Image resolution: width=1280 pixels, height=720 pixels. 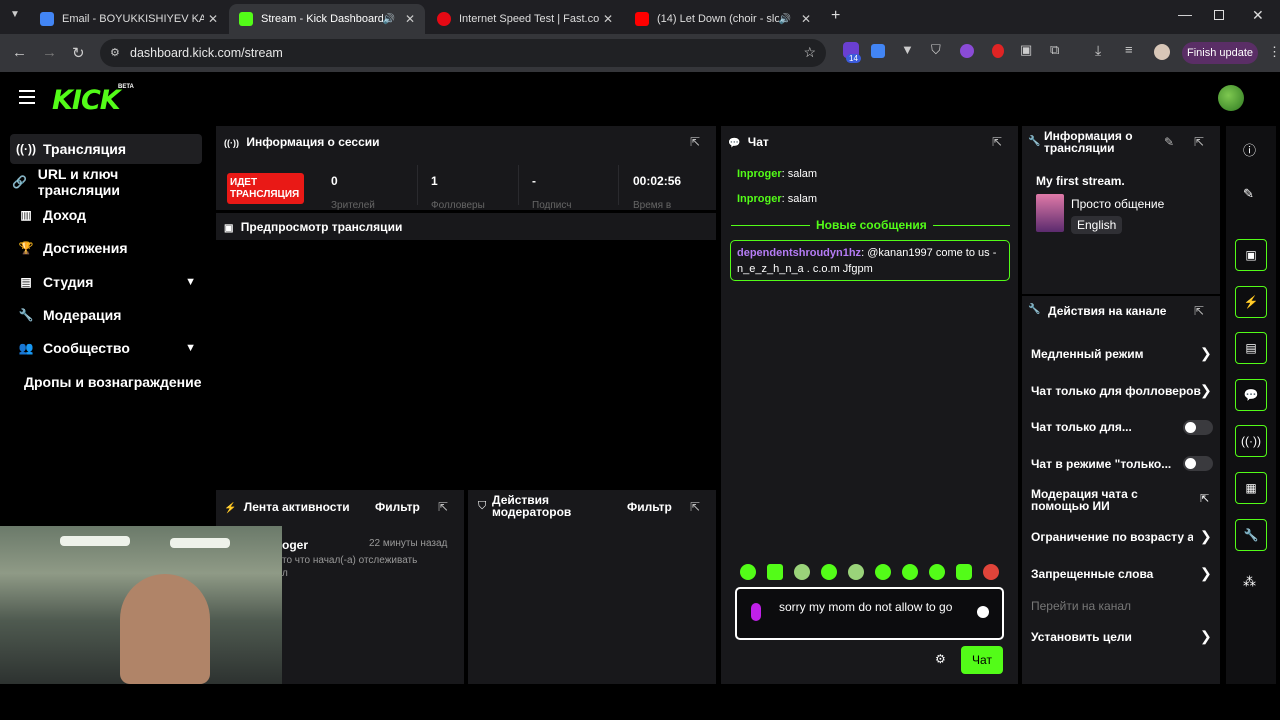 What do you see at coordinates (1249, 149) in the screenshot?
I see `info-icon: ⓘ` at bounding box center [1249, 149].